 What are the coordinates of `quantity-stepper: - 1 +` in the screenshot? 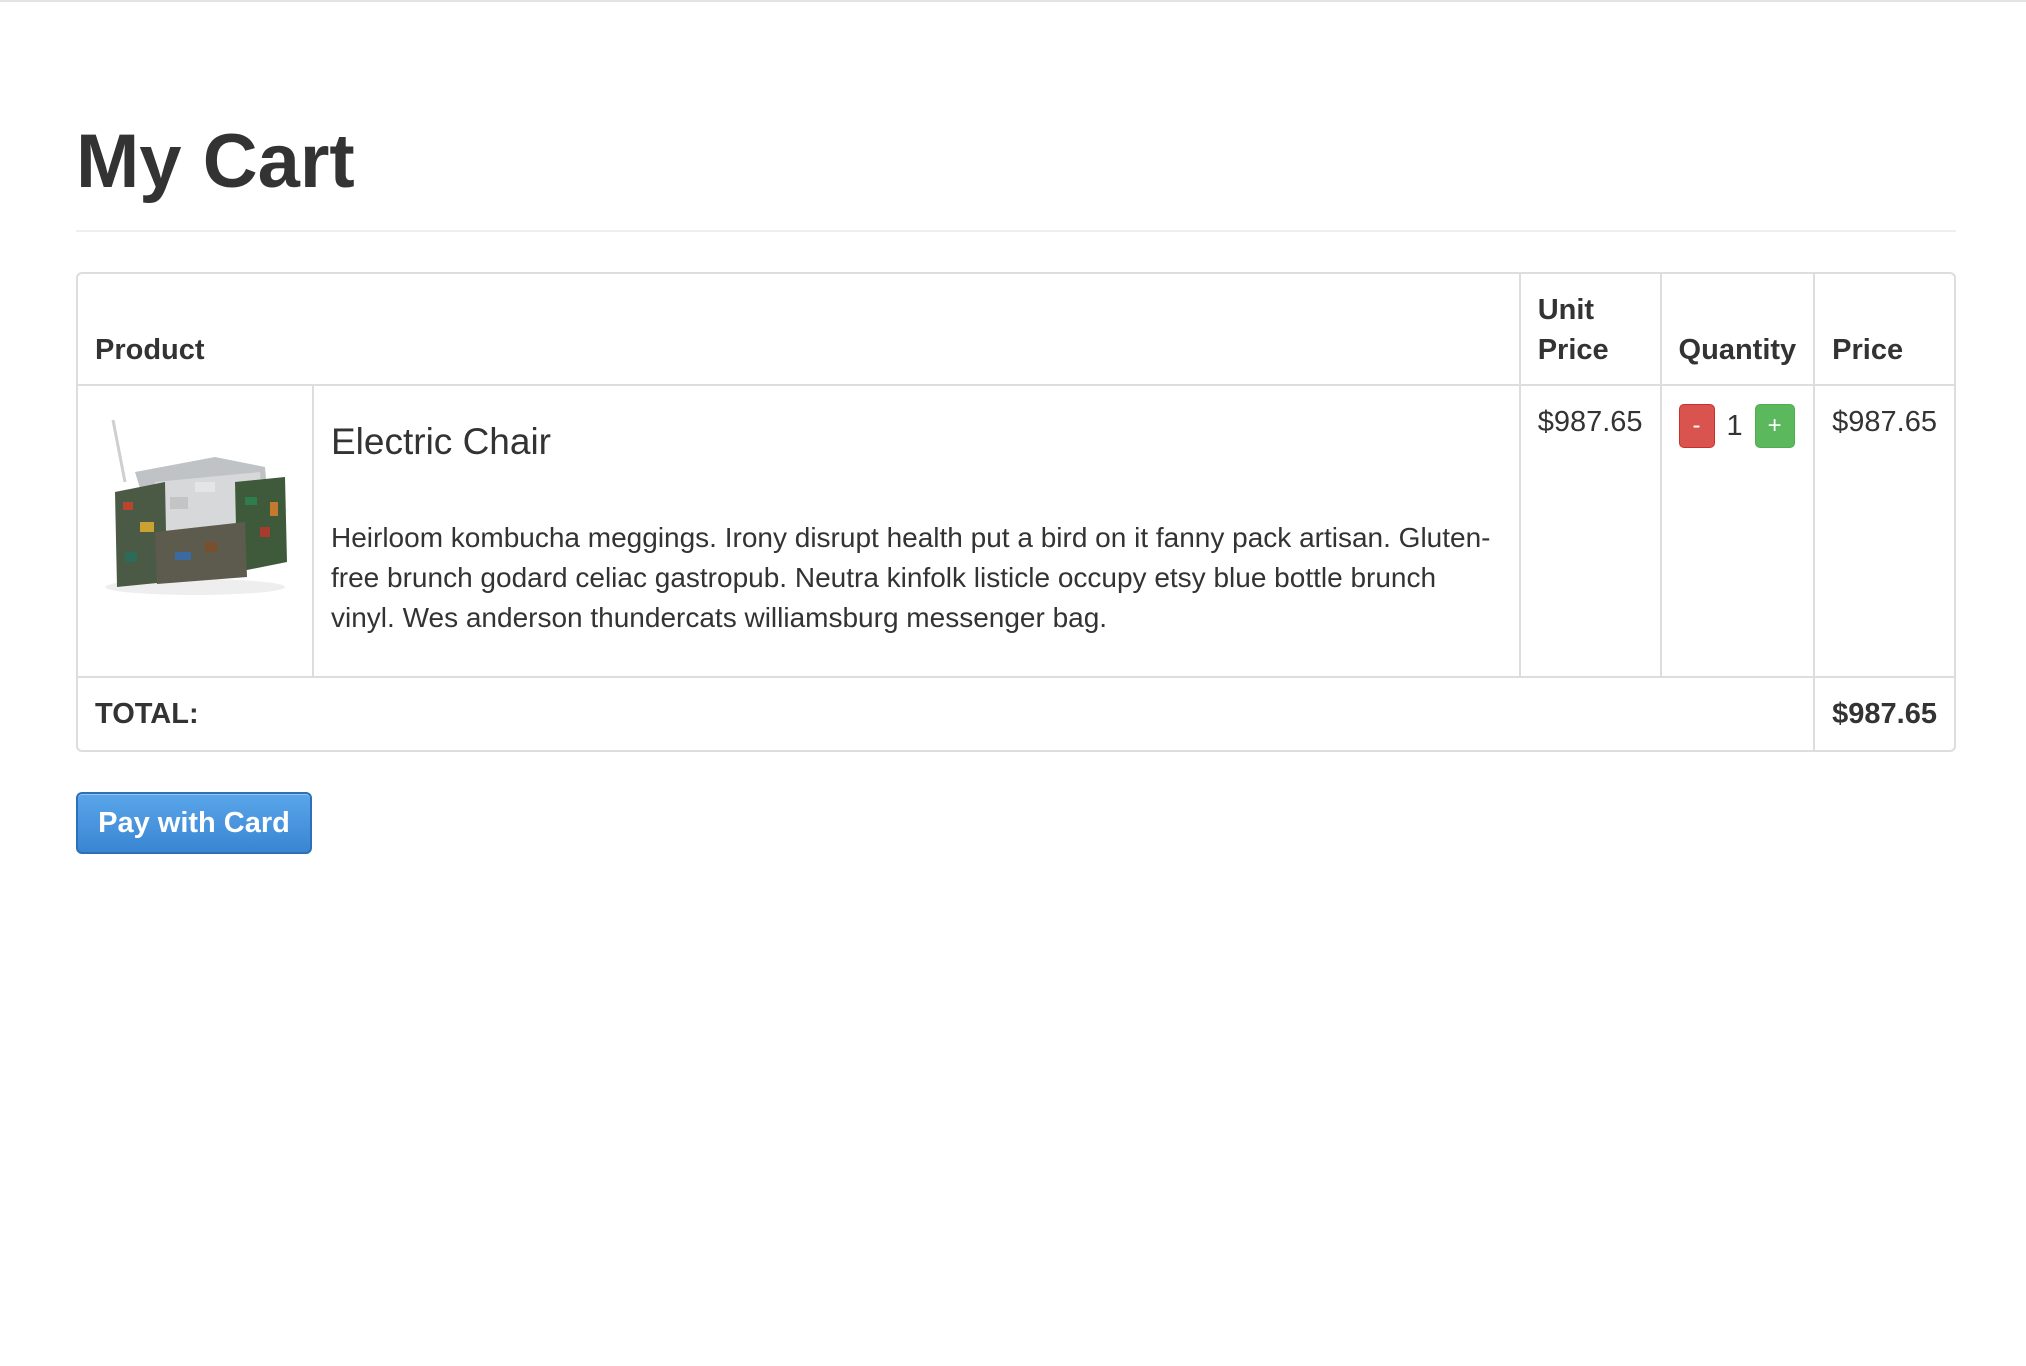 It's located at (1737, 426).